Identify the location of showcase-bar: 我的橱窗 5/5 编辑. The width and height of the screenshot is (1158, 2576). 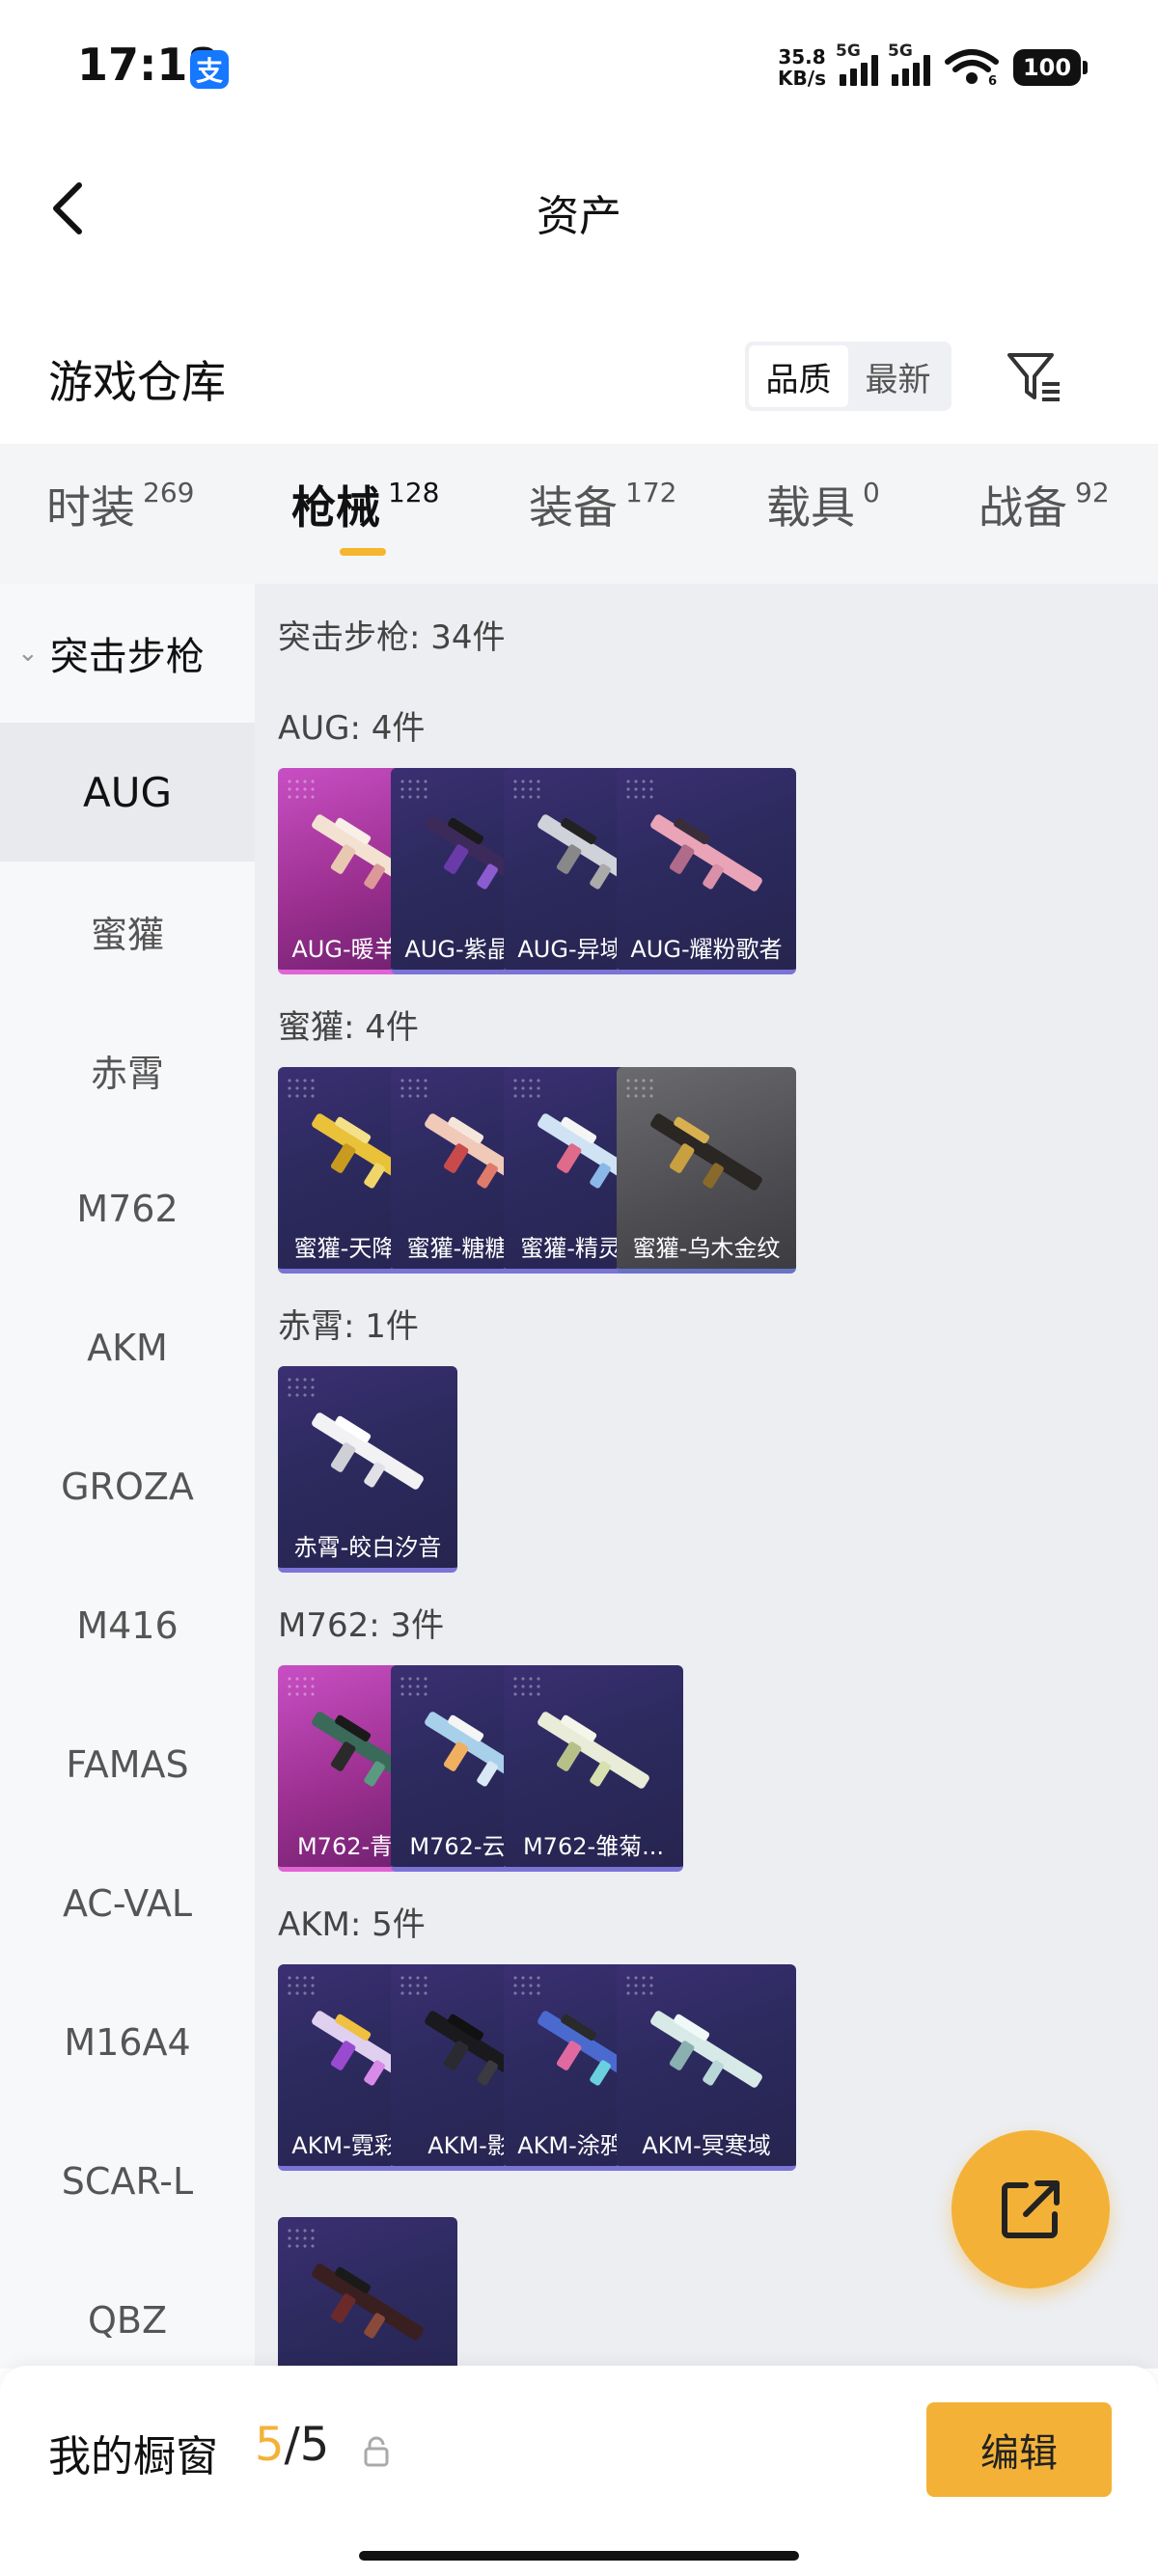
(579, 2471).